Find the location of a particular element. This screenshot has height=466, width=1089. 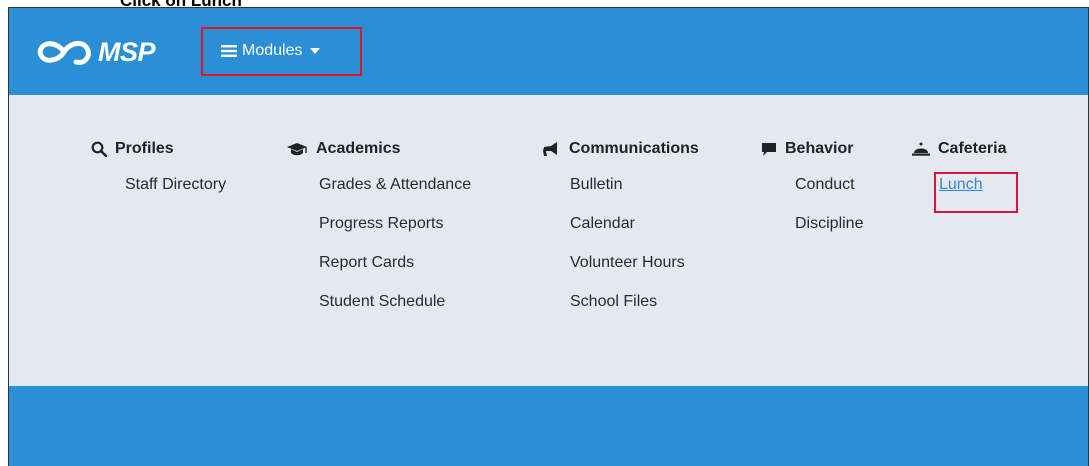

bullhorn-icon is located at coordinates (550, 149).